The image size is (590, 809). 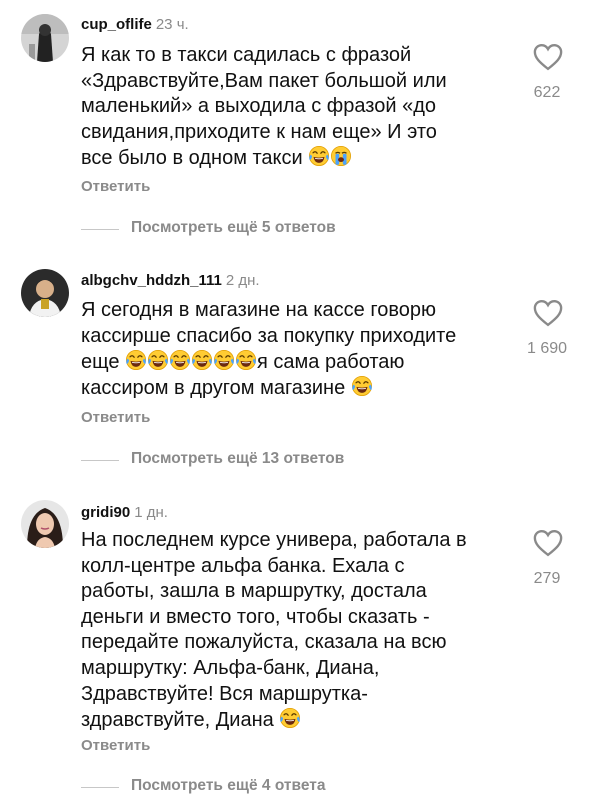 What do you see at coordinates (151, 512) in the screenshot?
I see `timestamp: 1 дн.` at bounding box center [151, 512].